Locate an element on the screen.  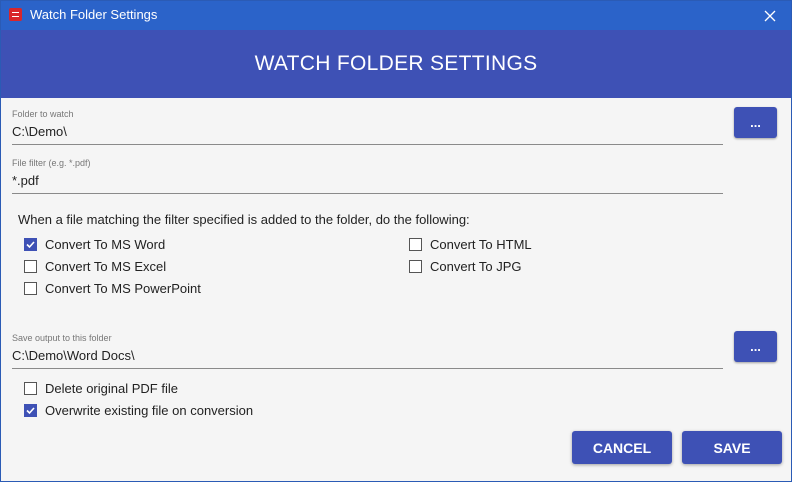
folder-field-label: Folder to watch is located at coordinates (43, 114).